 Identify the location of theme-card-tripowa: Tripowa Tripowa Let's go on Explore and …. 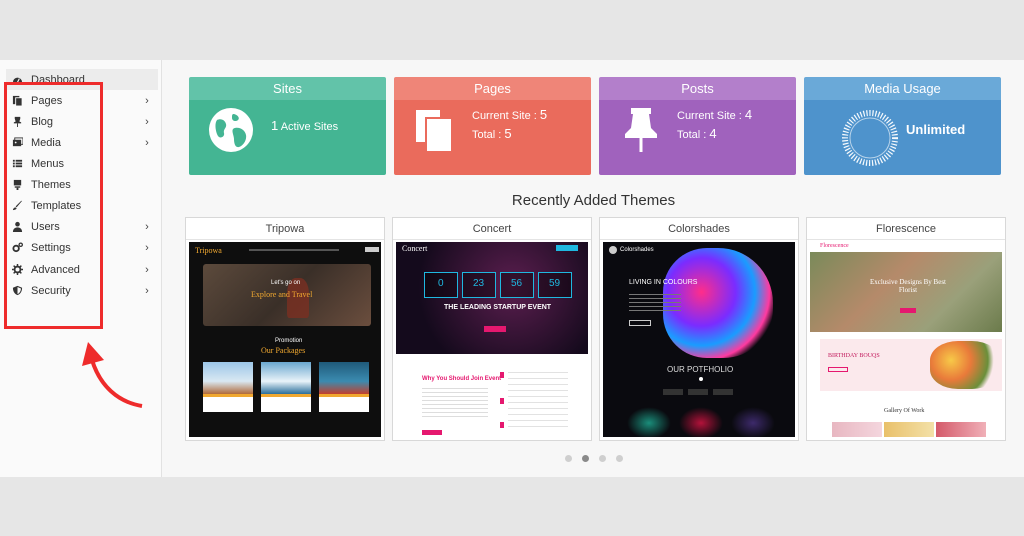
(285, 329).